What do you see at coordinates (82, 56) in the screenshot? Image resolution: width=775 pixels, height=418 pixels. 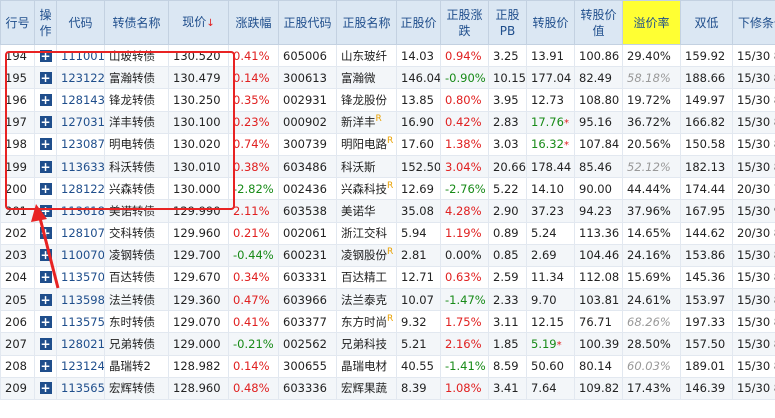 I see `bond-code-link: 111001` at bounding box center [82, 56].